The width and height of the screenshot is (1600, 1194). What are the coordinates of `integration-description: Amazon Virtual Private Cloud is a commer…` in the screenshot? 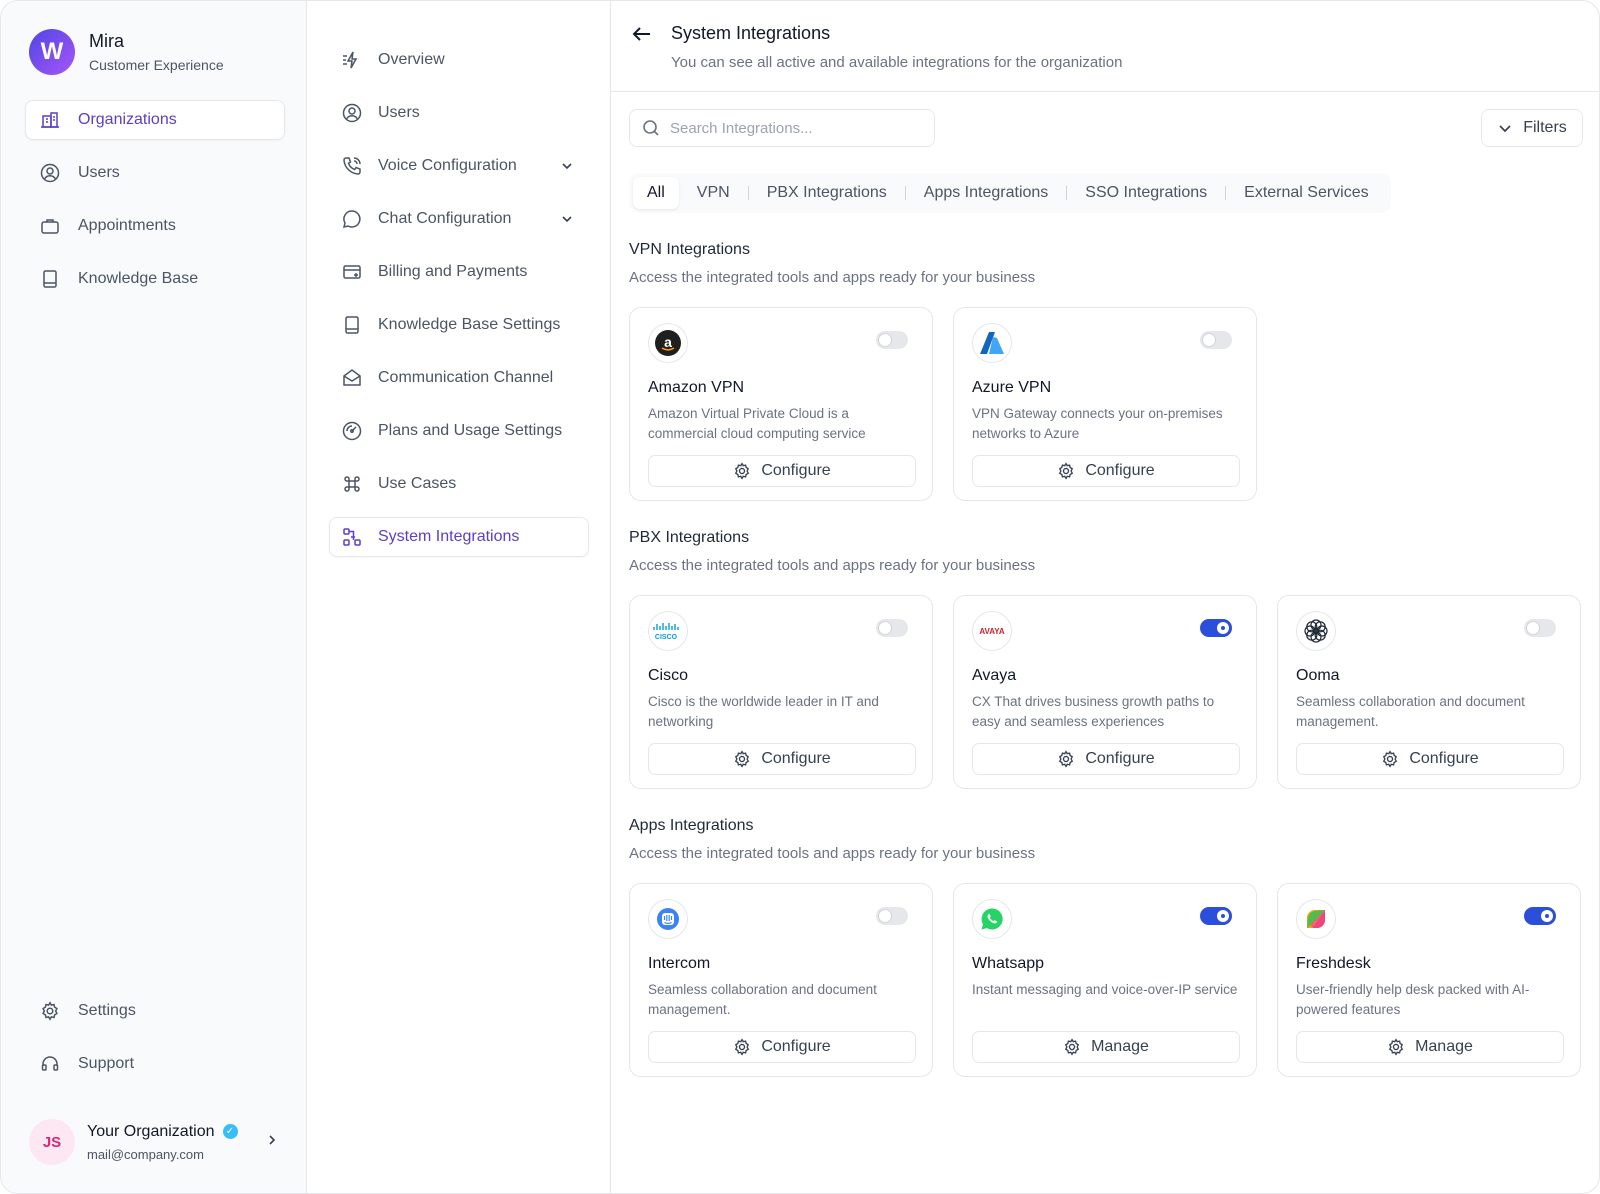 It's located at (757, 423).